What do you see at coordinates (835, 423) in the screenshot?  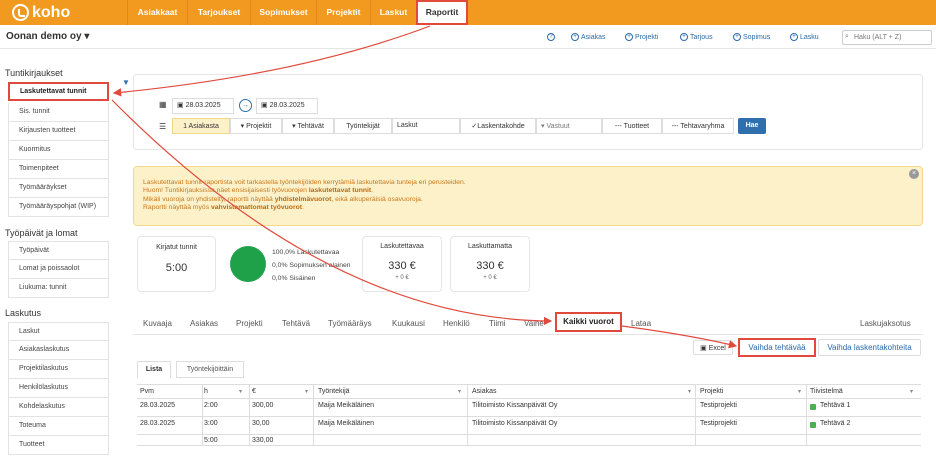 I see `table-cell: Tehtävä 2` at bounding box center [835, 423].